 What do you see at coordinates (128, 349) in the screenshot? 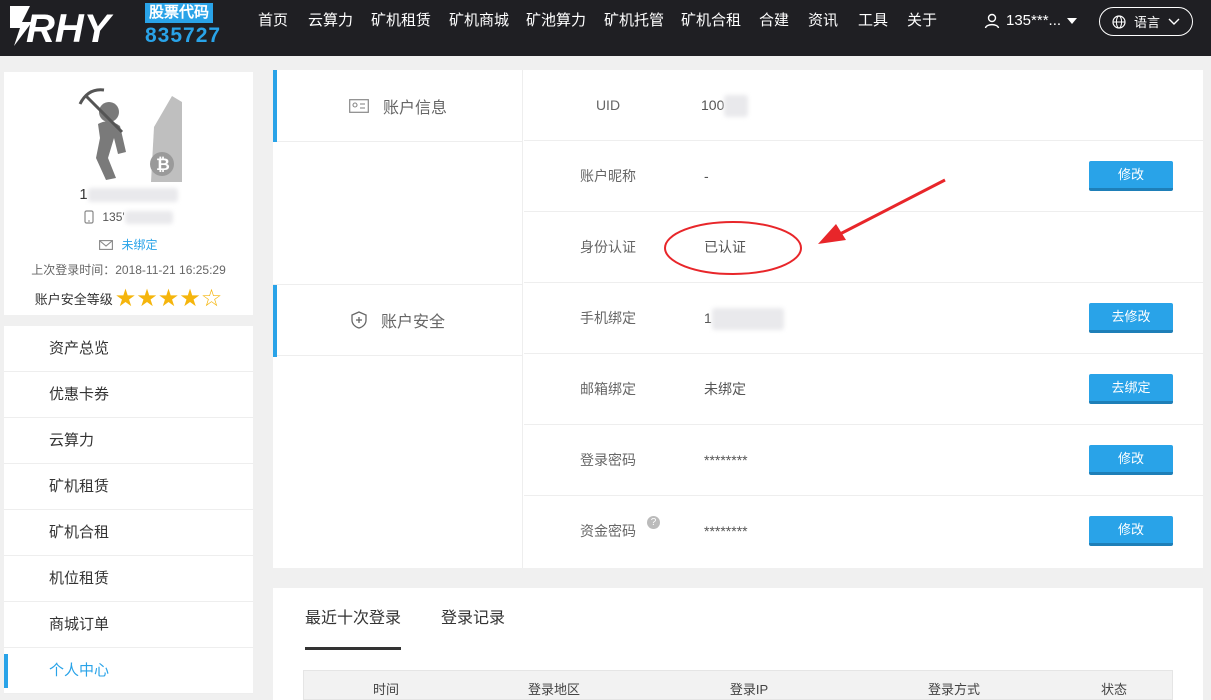
I see `sidebar-item-asset-overview: 资产总览` at bounding box center [128, 349].